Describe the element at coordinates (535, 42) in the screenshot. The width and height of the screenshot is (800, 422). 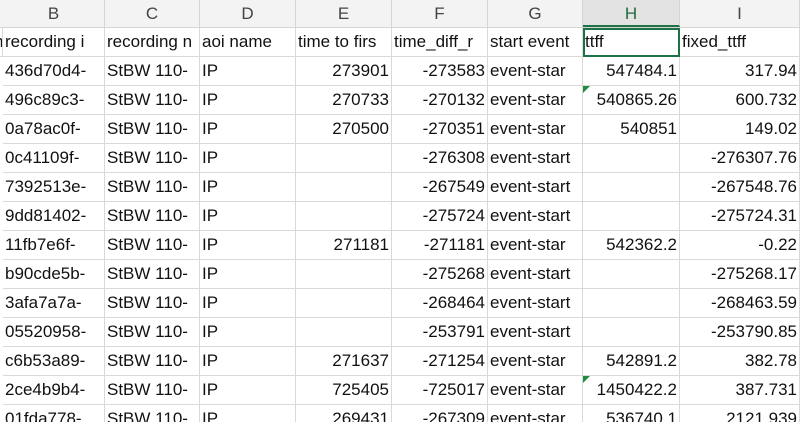
I see `header-cell-g: start event` at that location.